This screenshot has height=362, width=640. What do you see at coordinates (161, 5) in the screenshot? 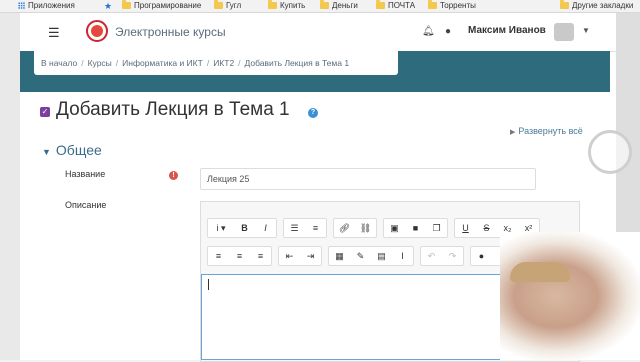
I see `bookmark-programming: Програмирование` at bounding box center [161, 5].